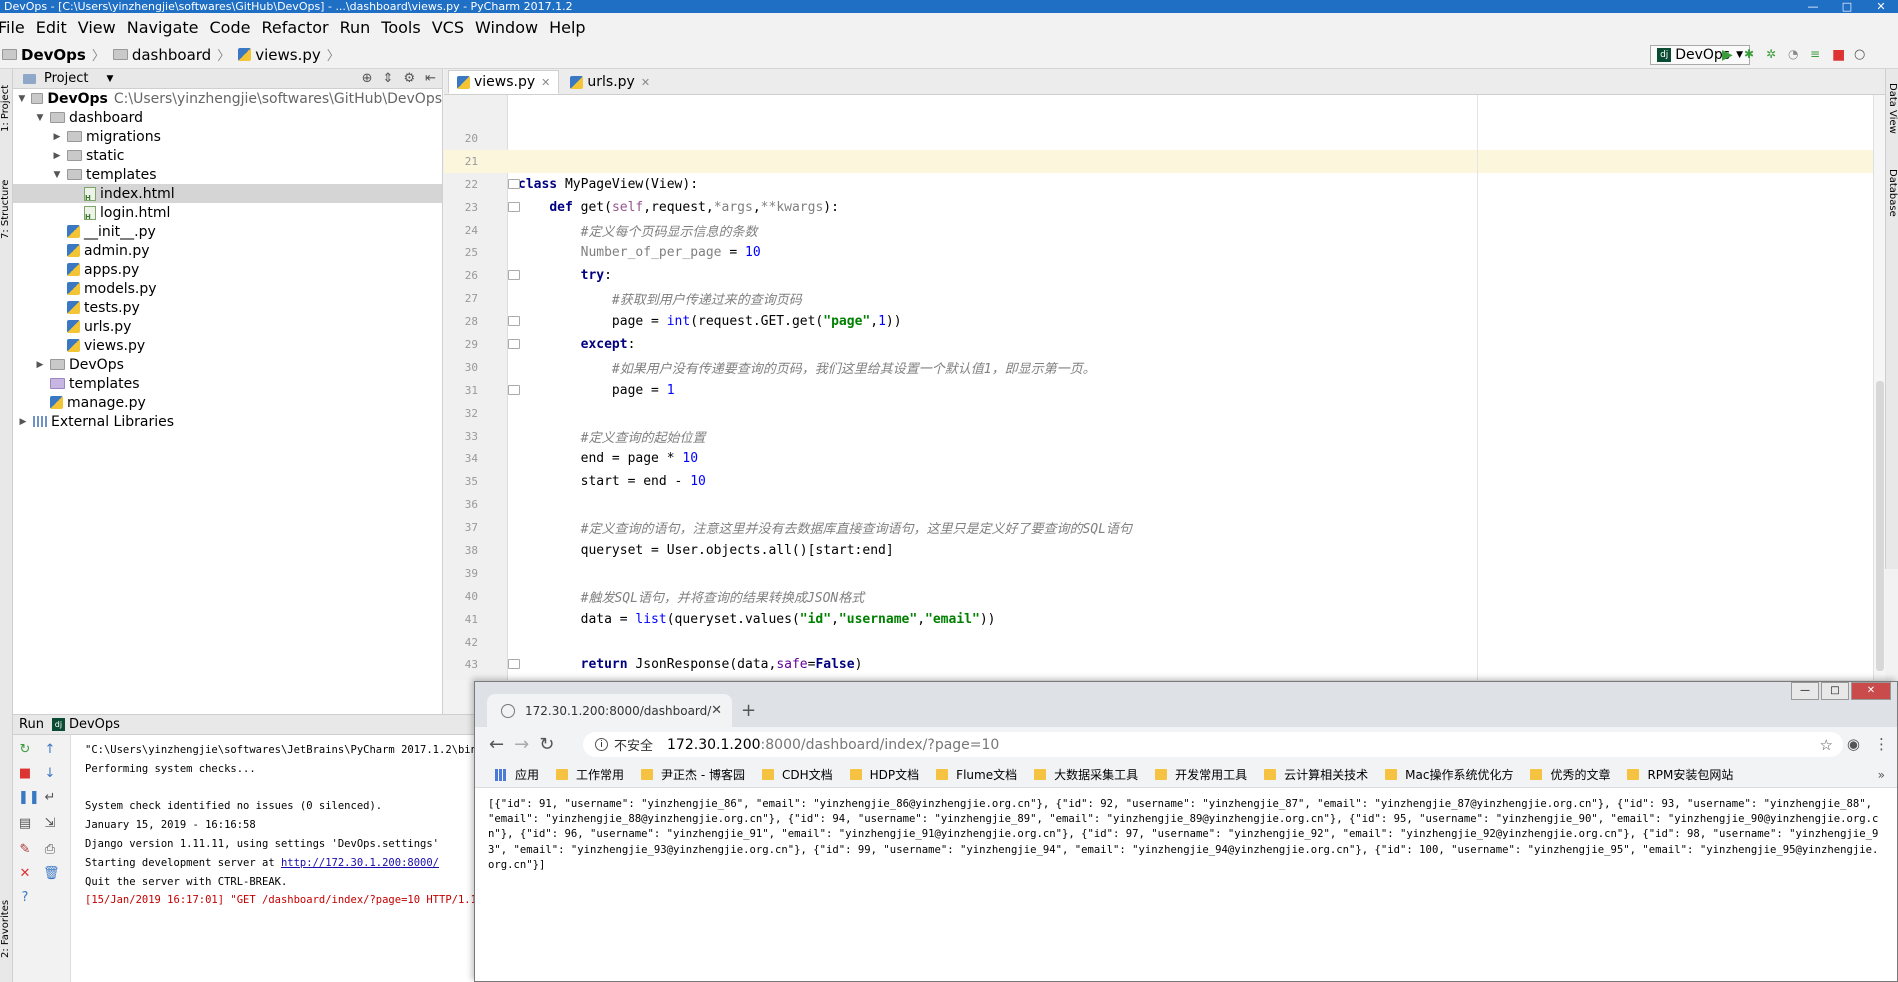 The height and width of the screenshot is (982, 1898). I want to click on pin-icon: ✎, so click(25, 850).